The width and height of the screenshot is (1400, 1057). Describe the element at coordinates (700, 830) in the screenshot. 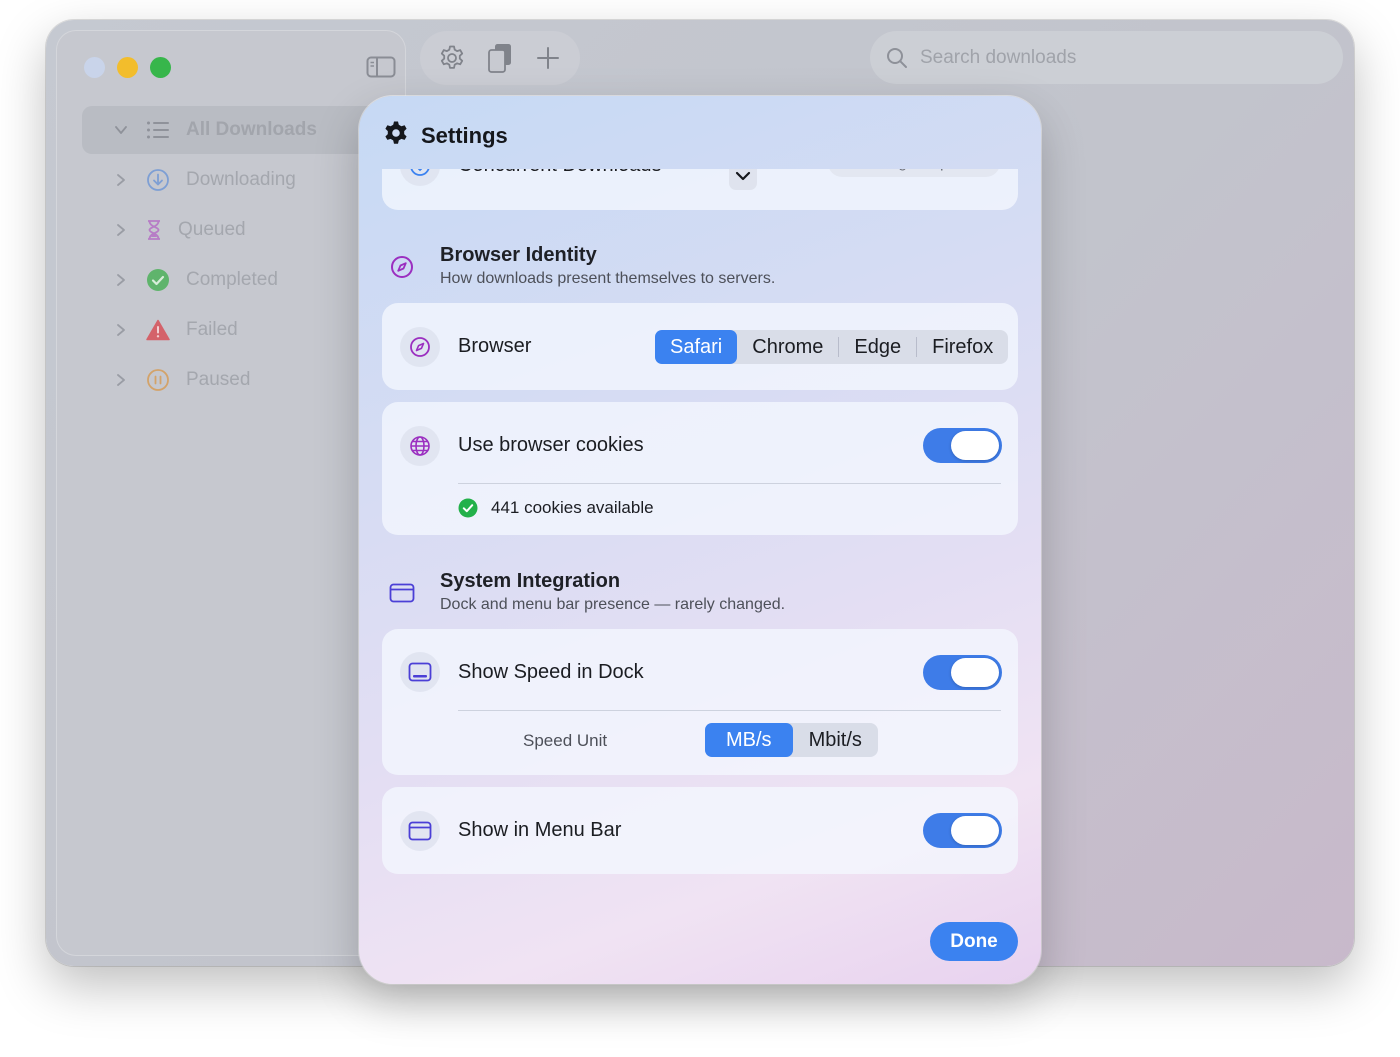

I see `menubar-card: Show in Menu Bar` at that location.